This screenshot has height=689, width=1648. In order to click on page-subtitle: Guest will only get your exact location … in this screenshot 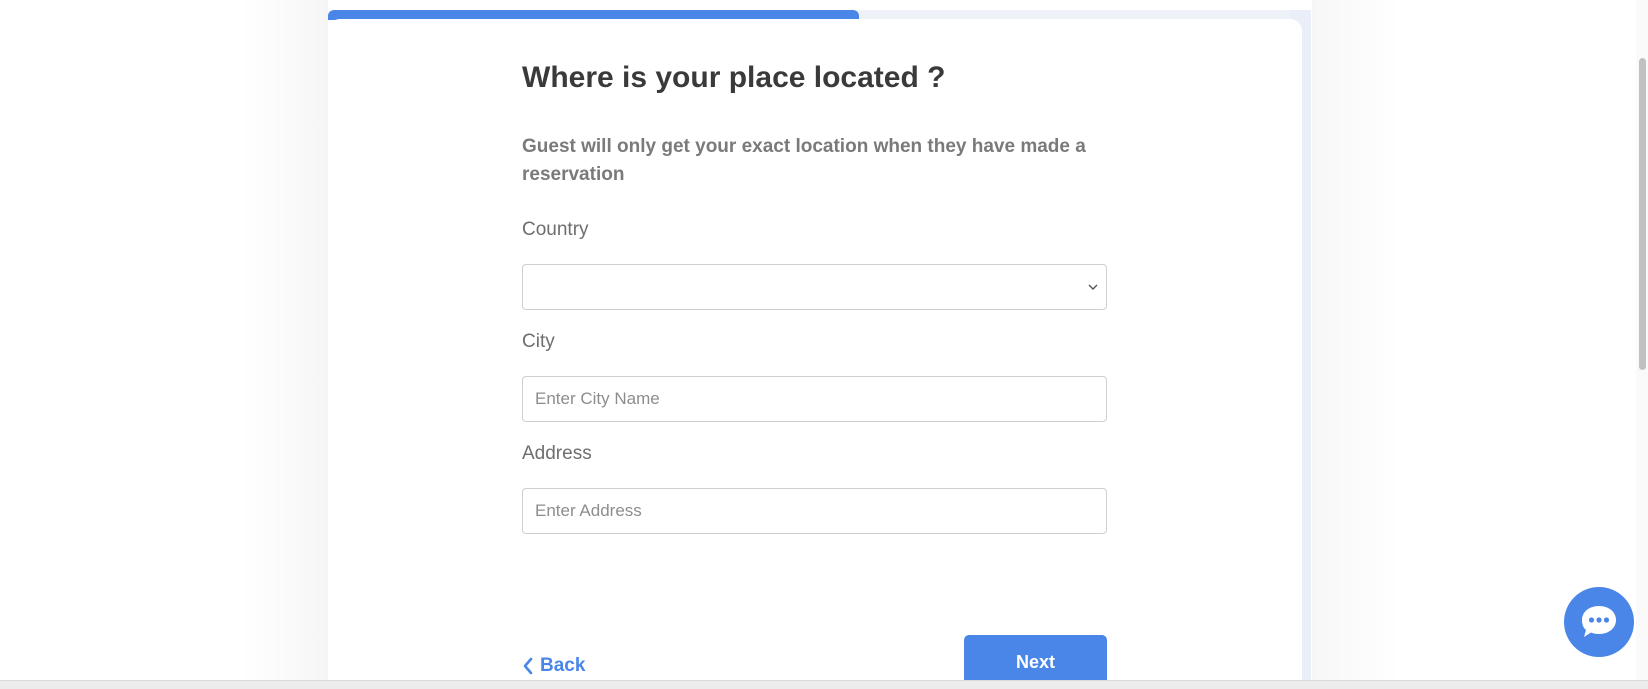, I will do `click(804, 160)`.